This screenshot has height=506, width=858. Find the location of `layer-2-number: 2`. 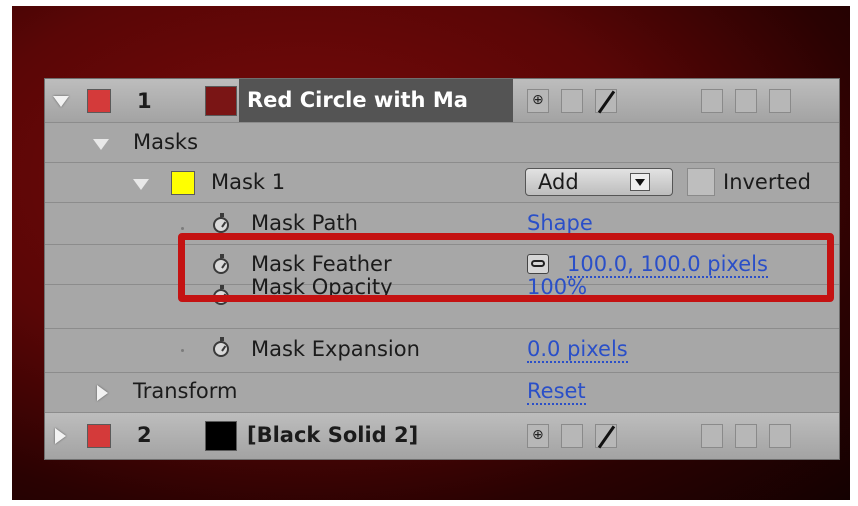

layer-2-number: 2 is located at coordinates (144, 435).